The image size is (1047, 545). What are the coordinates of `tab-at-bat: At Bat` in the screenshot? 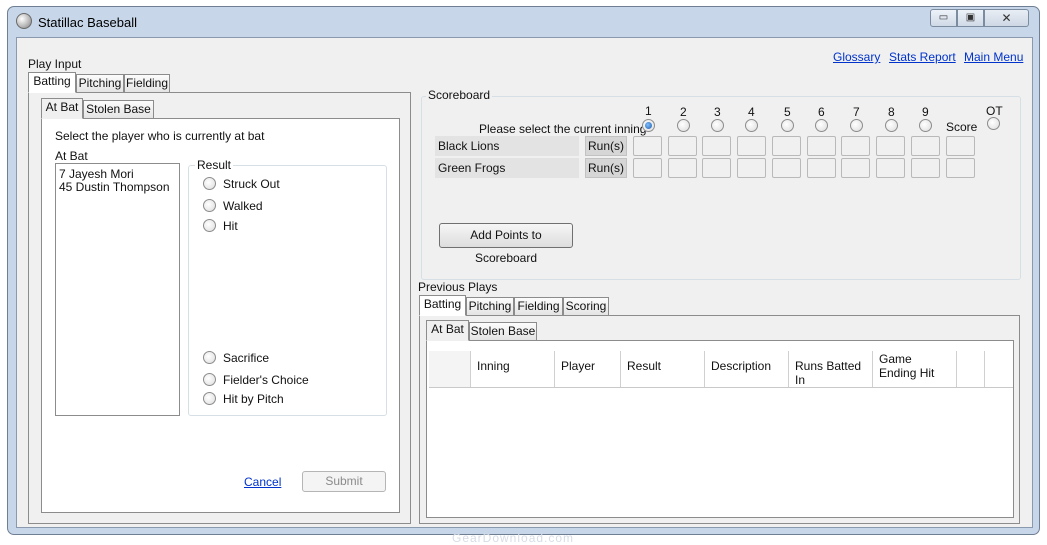 It's located at (62, 108).